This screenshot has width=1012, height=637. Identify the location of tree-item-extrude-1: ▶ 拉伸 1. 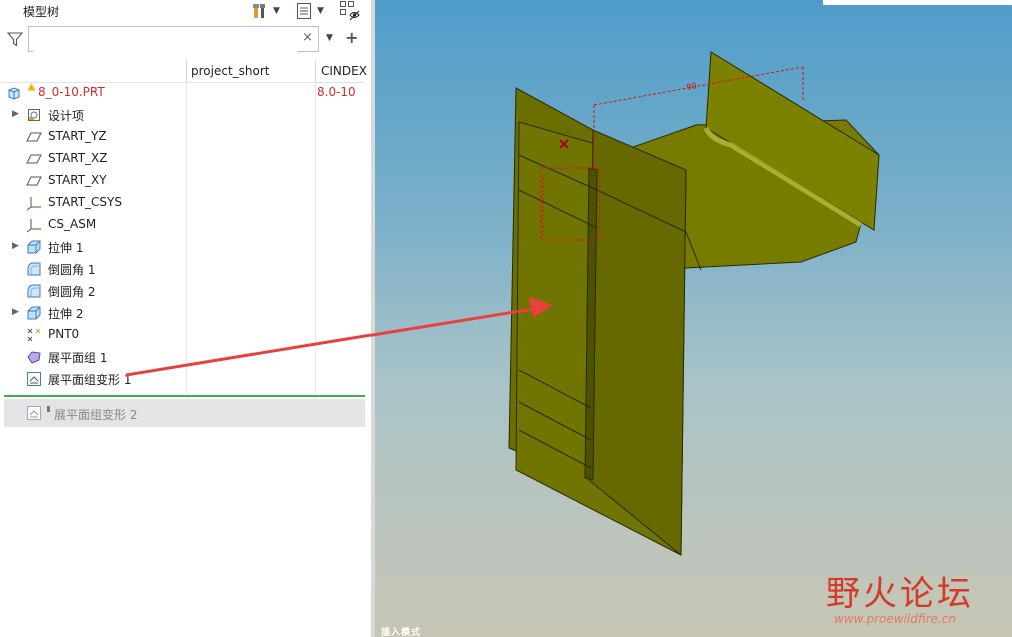
(182, 247).